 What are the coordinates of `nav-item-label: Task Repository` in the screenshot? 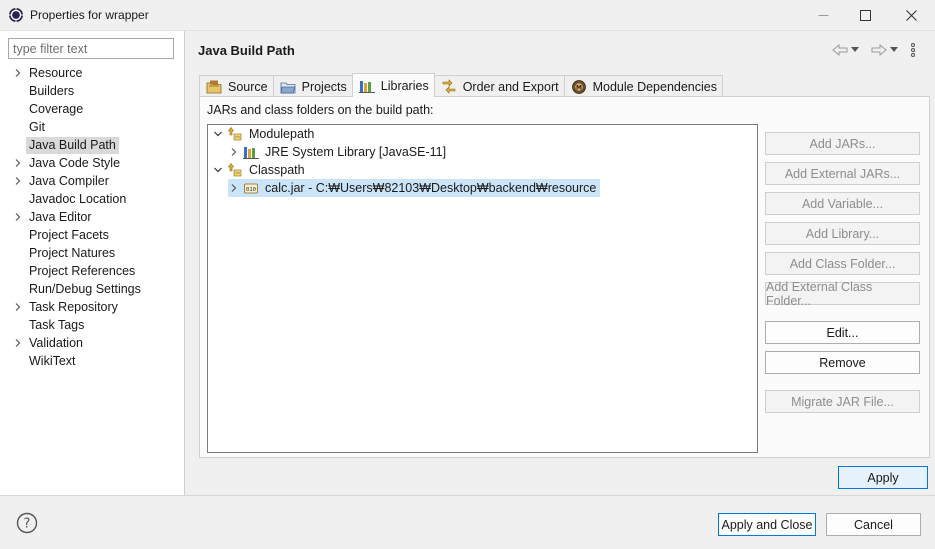 It's located at (73, 307).